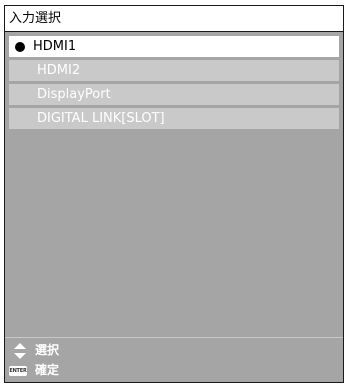 Image resolution: width=346 pixels, height=385 pixels. Describe the element at coordinates (47, 370) in the screenshot. I see `guide-confirm-label: 確定` at that location.